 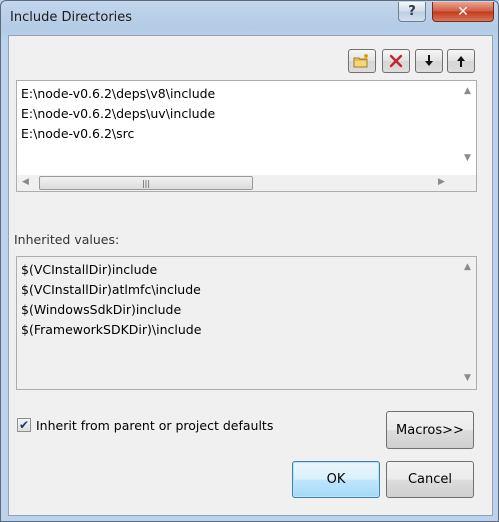 I want to click on arrow-up-icon, so click(x=461, y=61).